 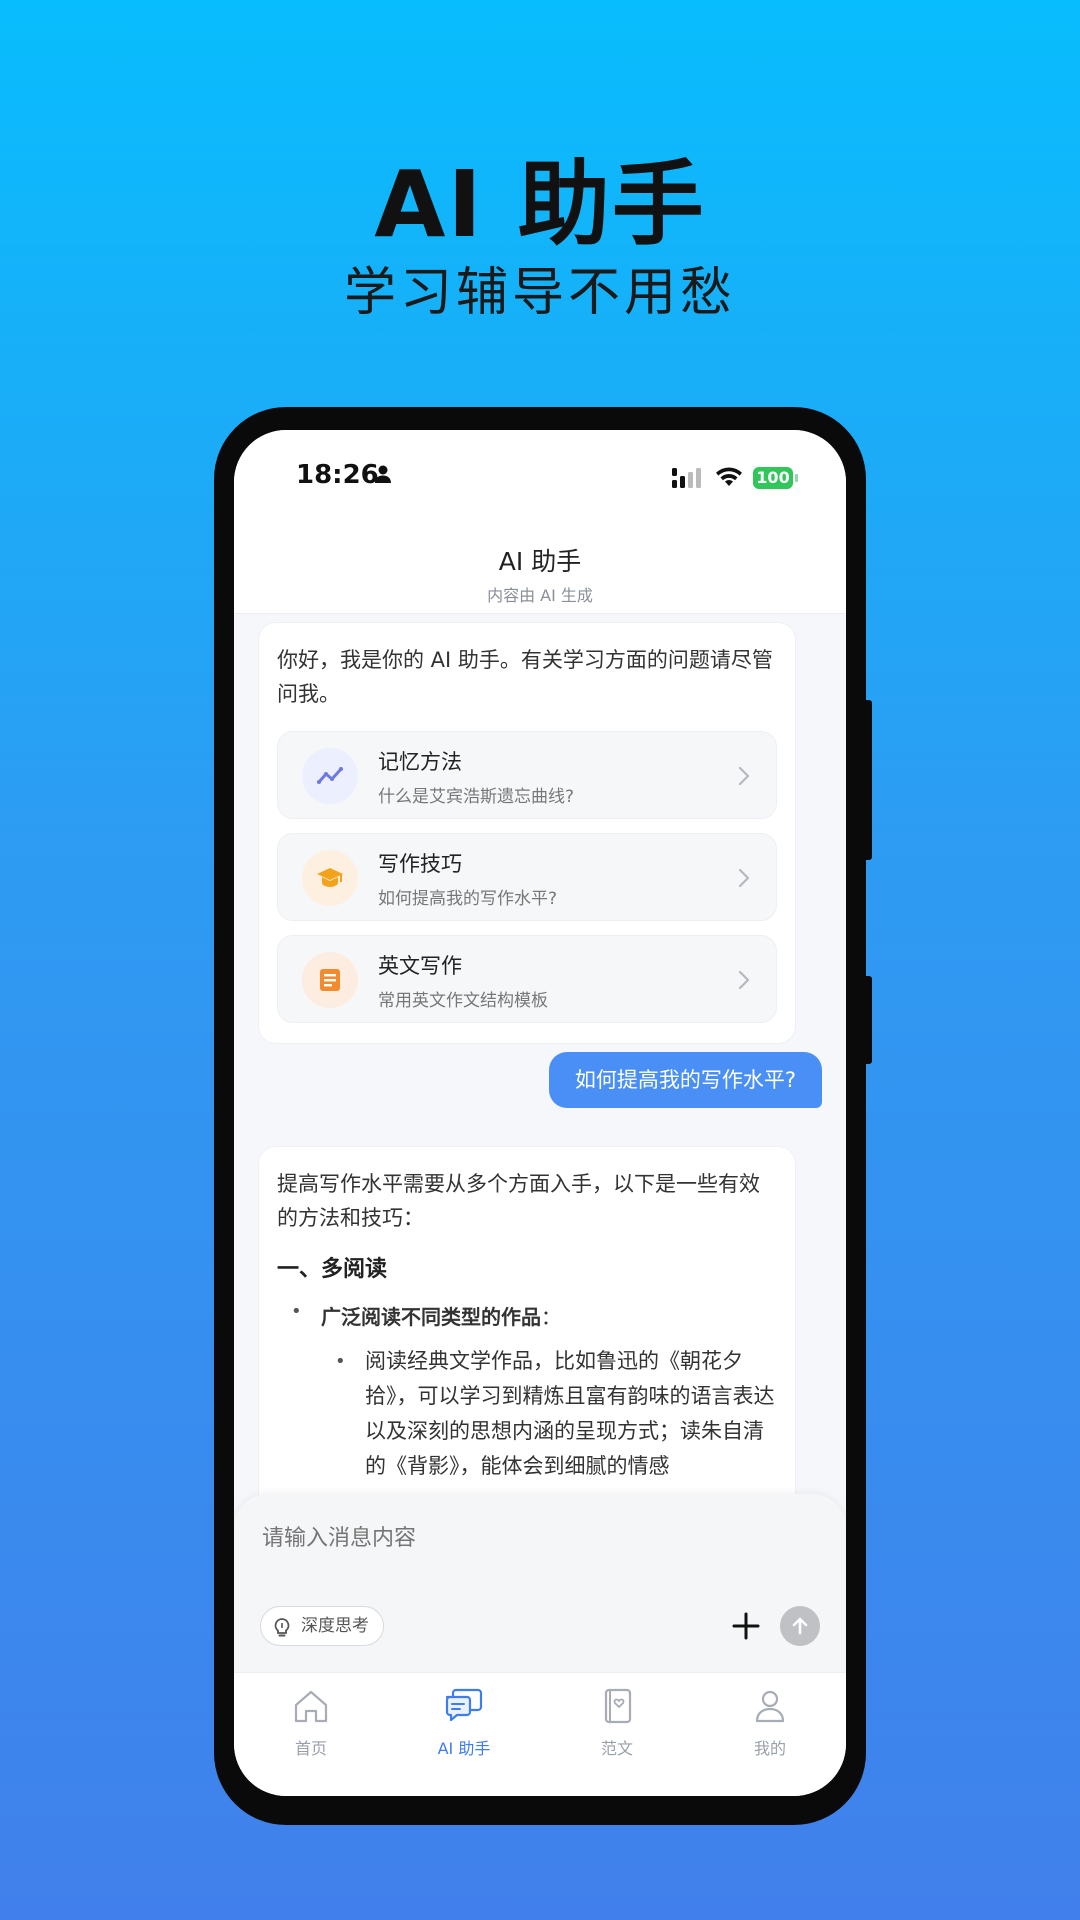 What do you see at coordinates (337, 475) in the screenshot?
I see `status-time: 18:26` at bounding box center [337, 475].